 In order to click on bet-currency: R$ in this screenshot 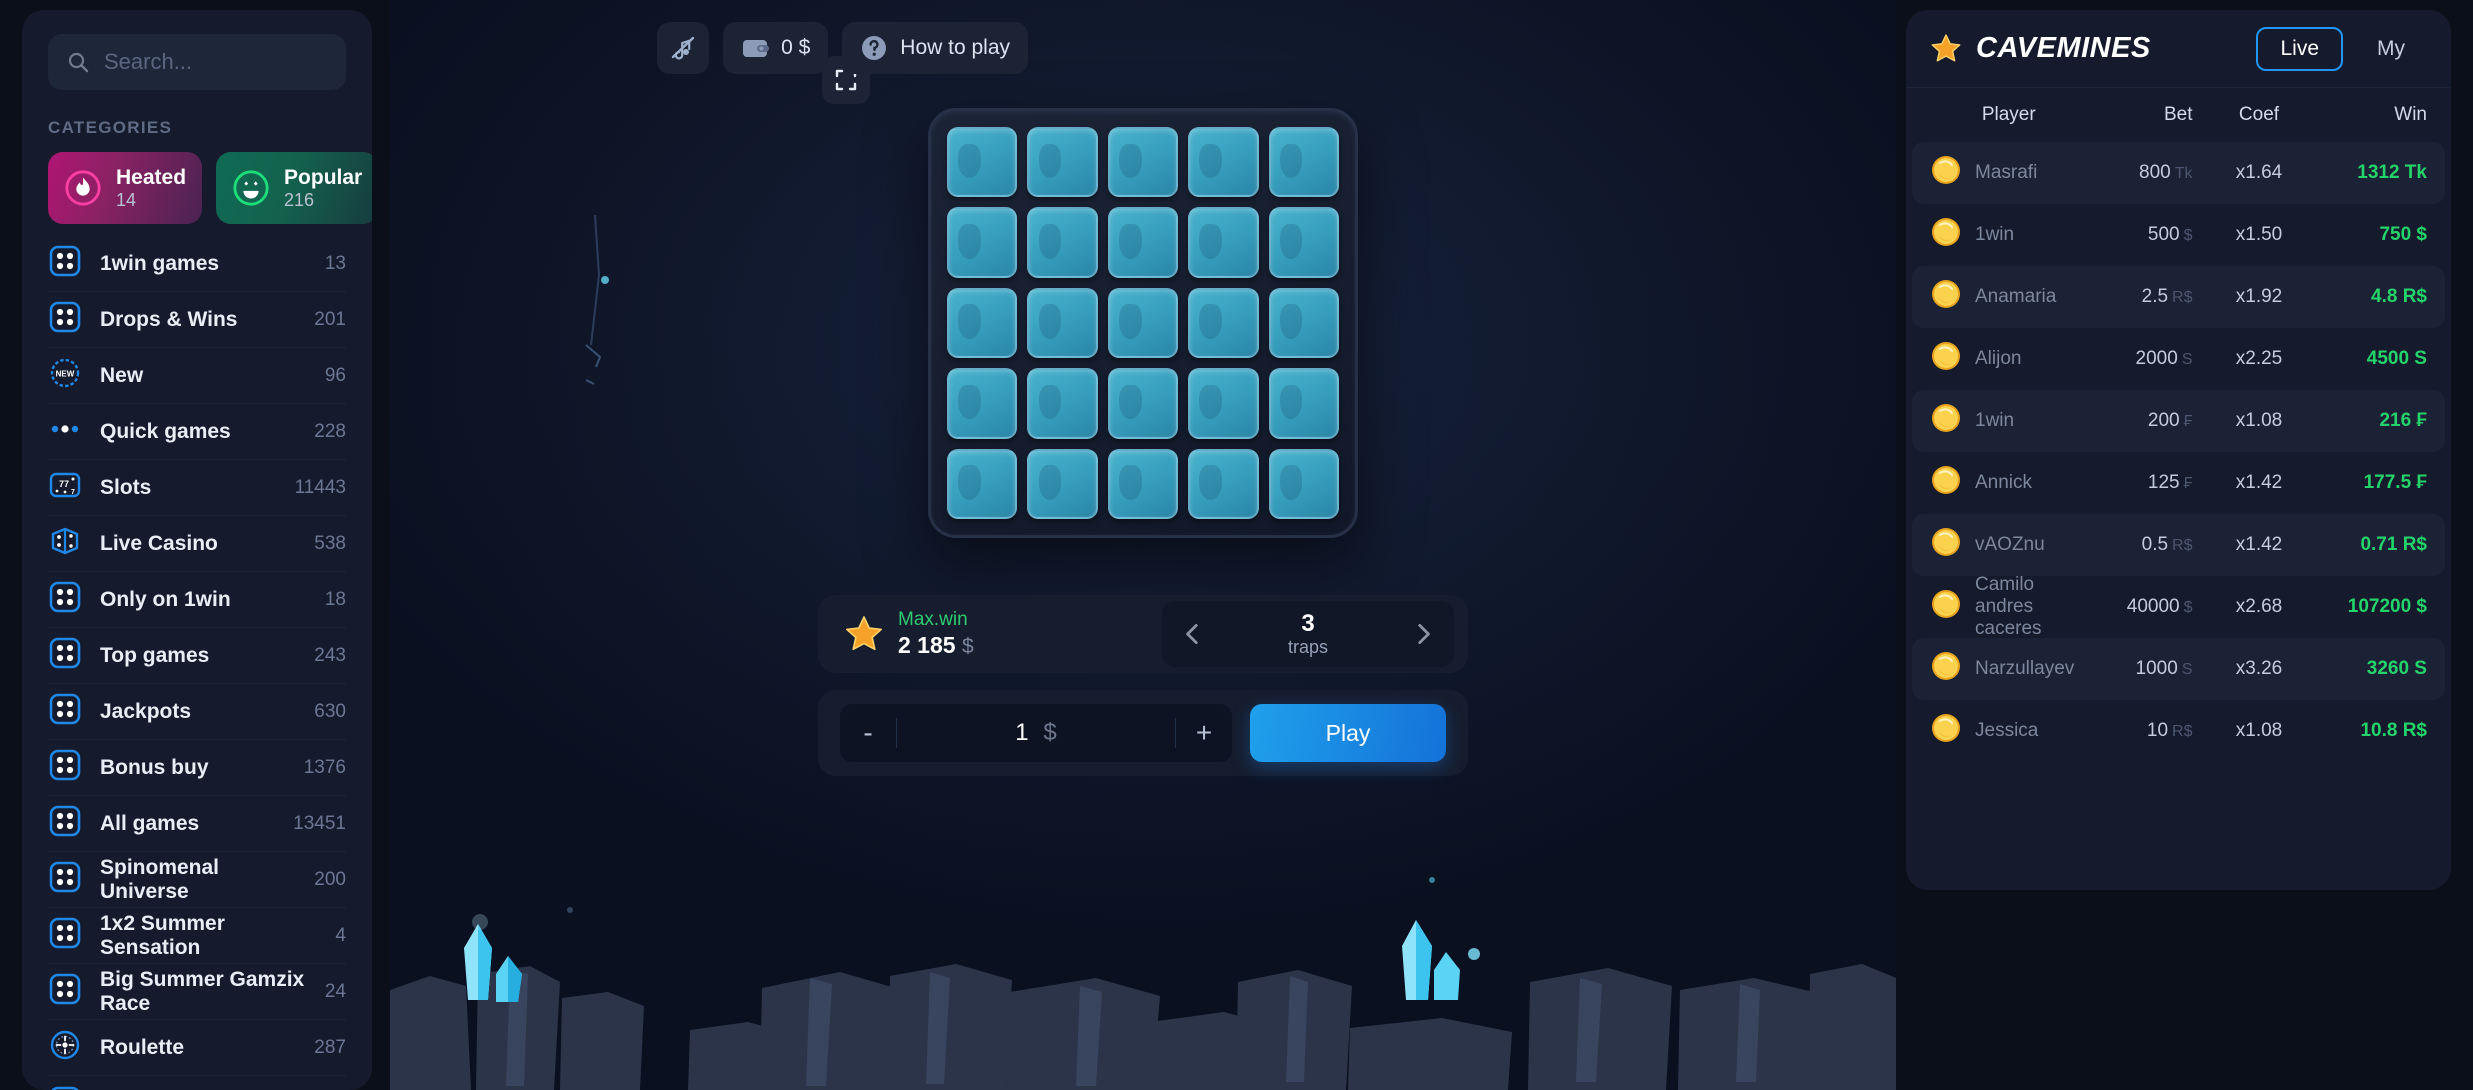, I will do `click(2182, 297)`.